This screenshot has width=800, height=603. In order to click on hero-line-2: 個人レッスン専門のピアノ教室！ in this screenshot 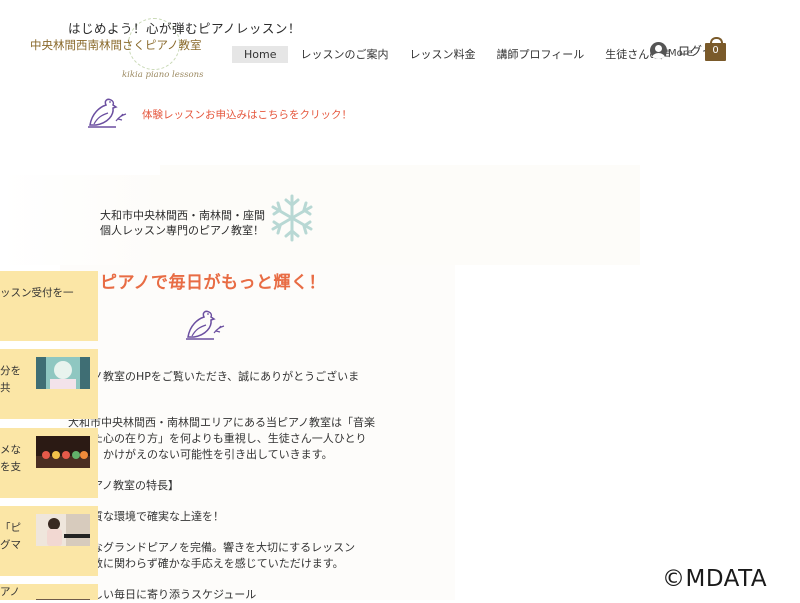, I will do `click(182, 230)`.